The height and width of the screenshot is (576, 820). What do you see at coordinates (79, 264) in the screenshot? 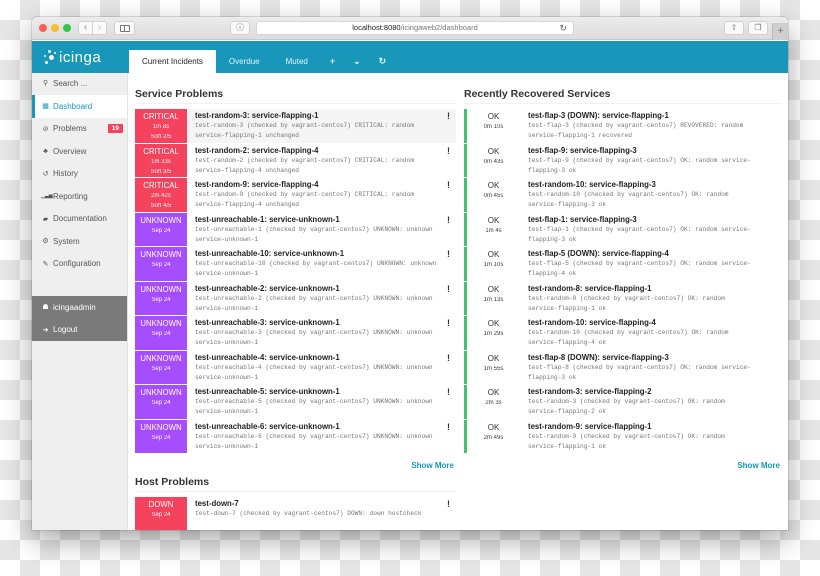
I see `sidebar-item-configuration: ✎ Configuration` at bounding box center [79, 264].